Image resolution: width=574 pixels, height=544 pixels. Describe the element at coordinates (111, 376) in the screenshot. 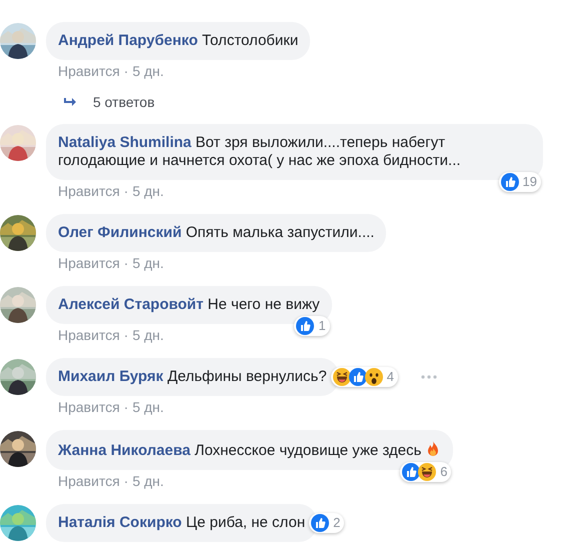

I see `author-name: Михаил Буряк` at that location.